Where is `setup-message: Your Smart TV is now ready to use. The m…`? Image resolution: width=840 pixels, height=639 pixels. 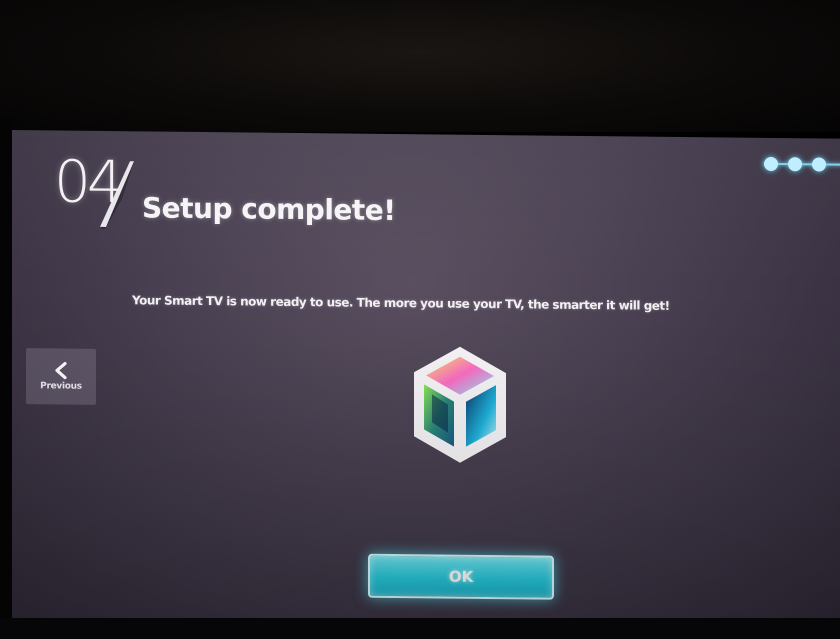 setup-message: Your Smart TV is now ready to use. The m… is located at coordinates (401, 303).